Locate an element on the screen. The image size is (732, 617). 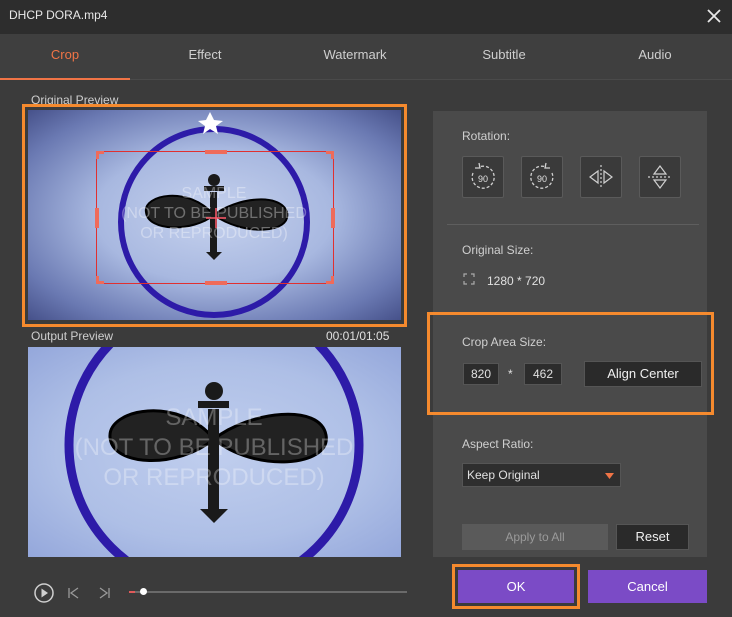
panel-divider is located at coordinates (573, 224).